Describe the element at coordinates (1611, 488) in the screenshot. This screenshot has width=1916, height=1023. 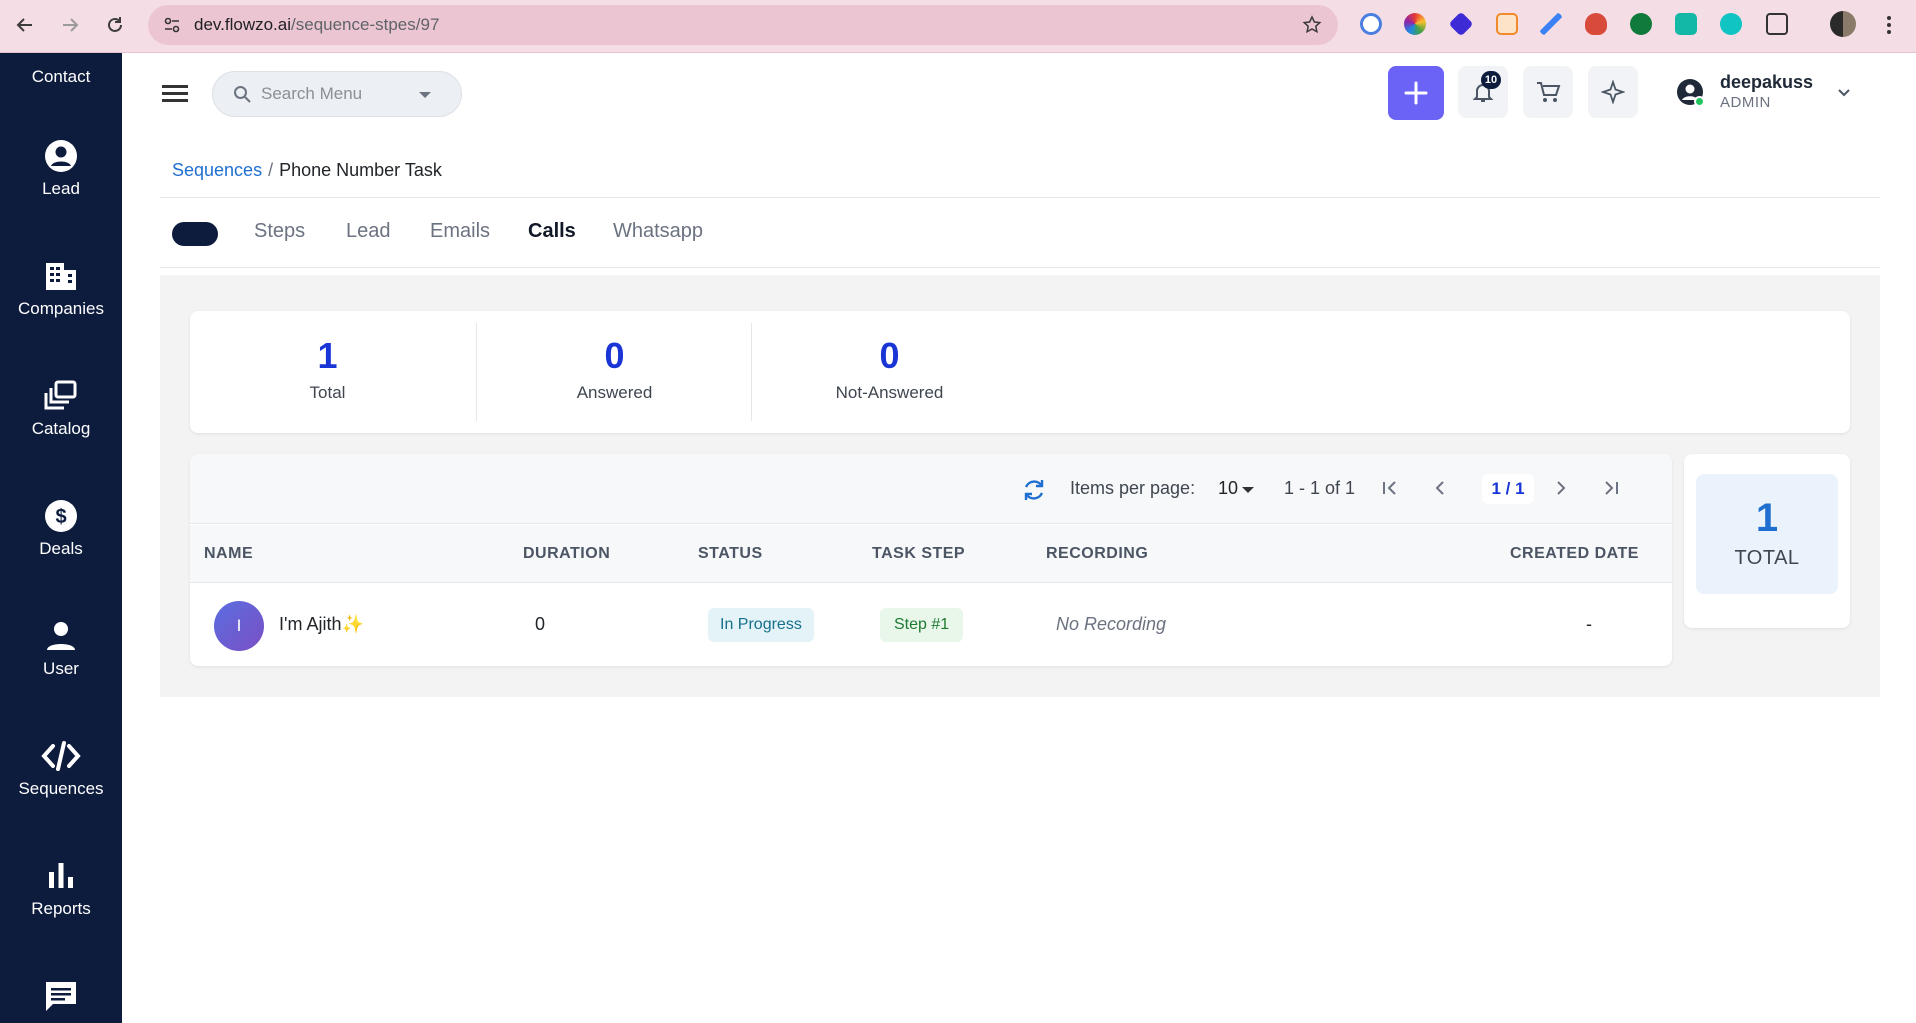
I see `last-page-icon` at that location.